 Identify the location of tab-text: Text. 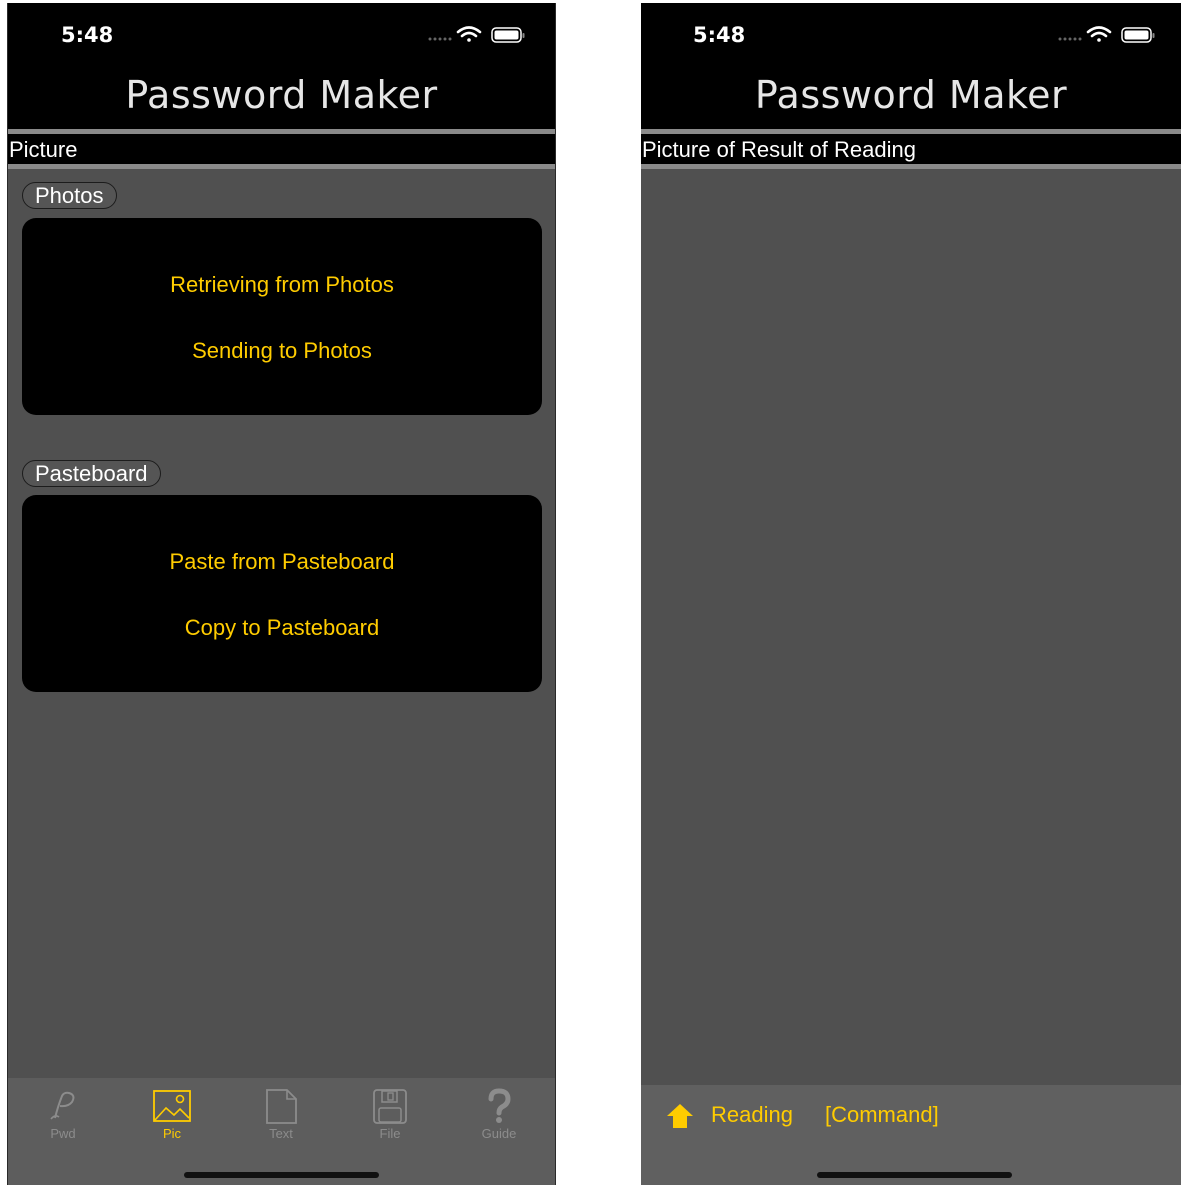
(281, 1114).